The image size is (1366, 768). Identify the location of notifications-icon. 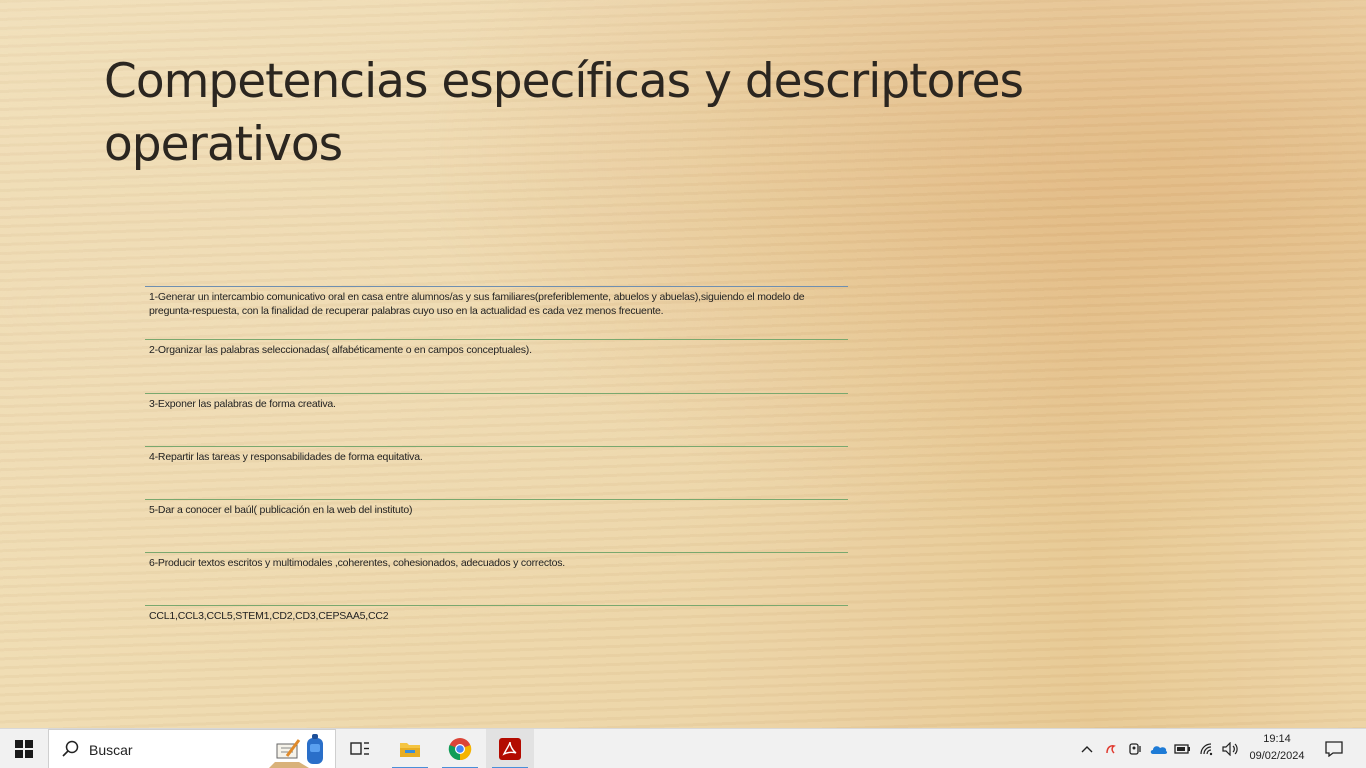
(1334, 749).